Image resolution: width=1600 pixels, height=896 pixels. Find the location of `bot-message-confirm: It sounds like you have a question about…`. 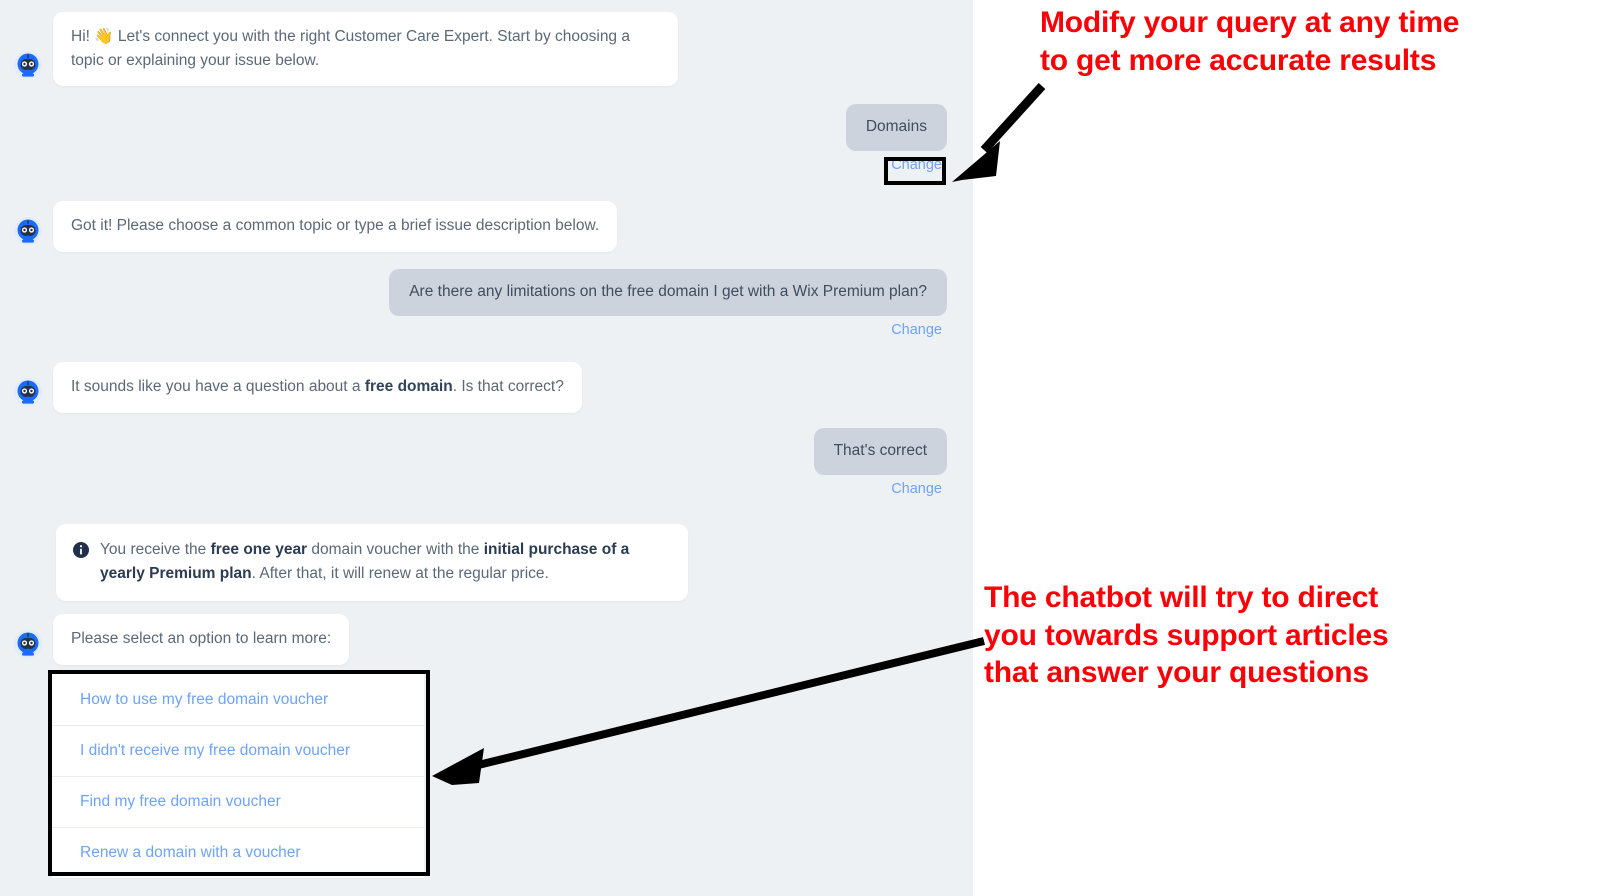

bot-message-confirm: It sounds like you have a question about… is located at coordinates (317, 387).